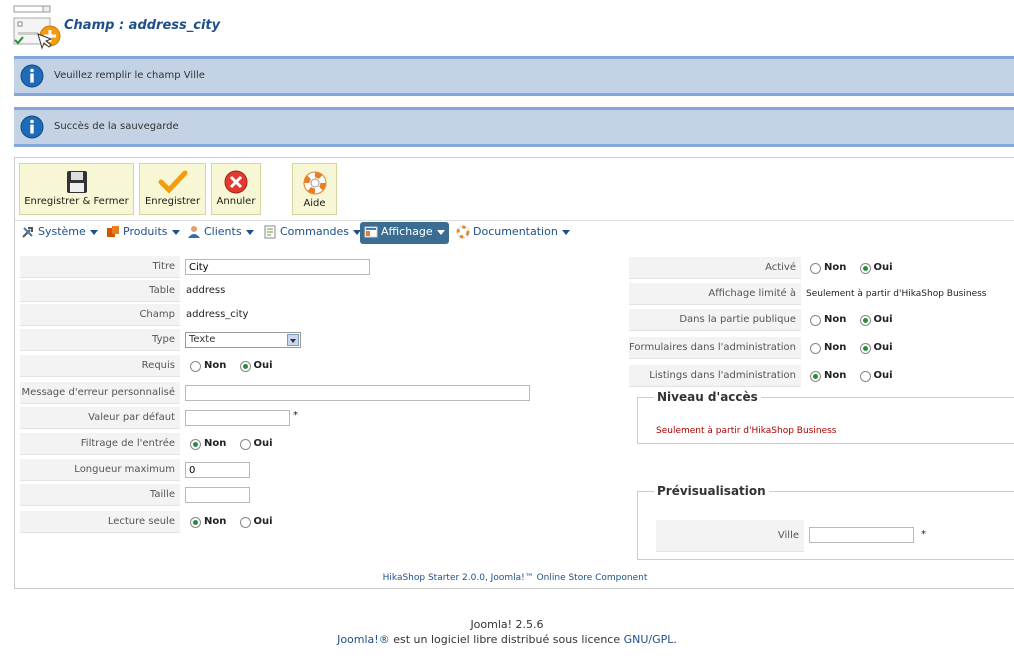 Image resolution: width=1014 pixels, height=664 pixels. Describe the element at coordinates (100, 267) in the screenshot. I see `field-label: Titre` at that location.